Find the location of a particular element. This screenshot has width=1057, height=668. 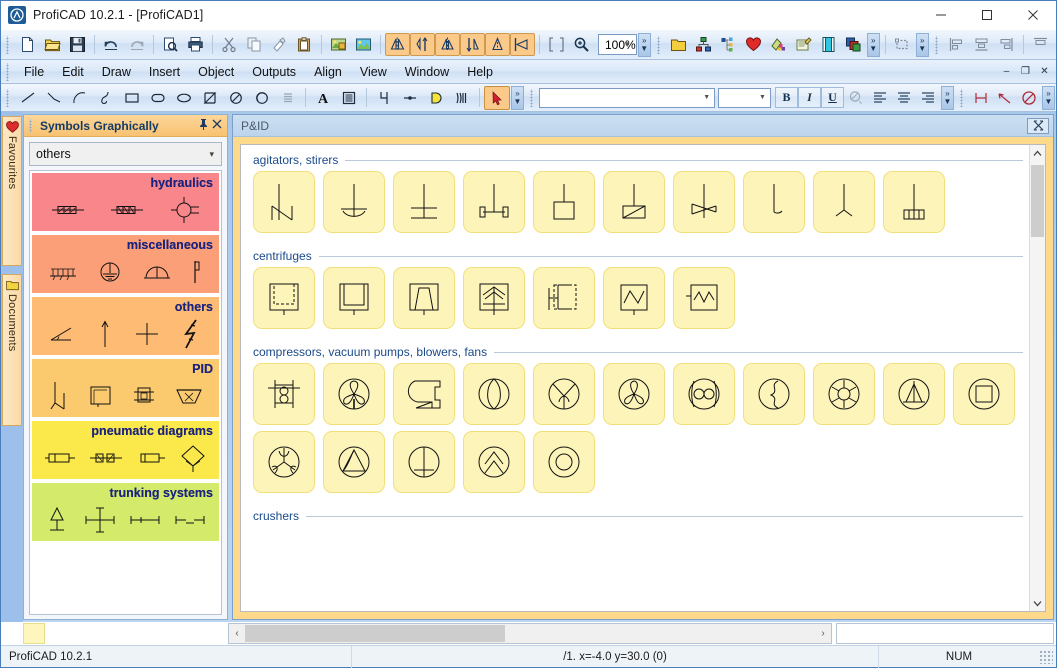

symbol-tile-pump-split-circle is located at coordinates (564, 394).